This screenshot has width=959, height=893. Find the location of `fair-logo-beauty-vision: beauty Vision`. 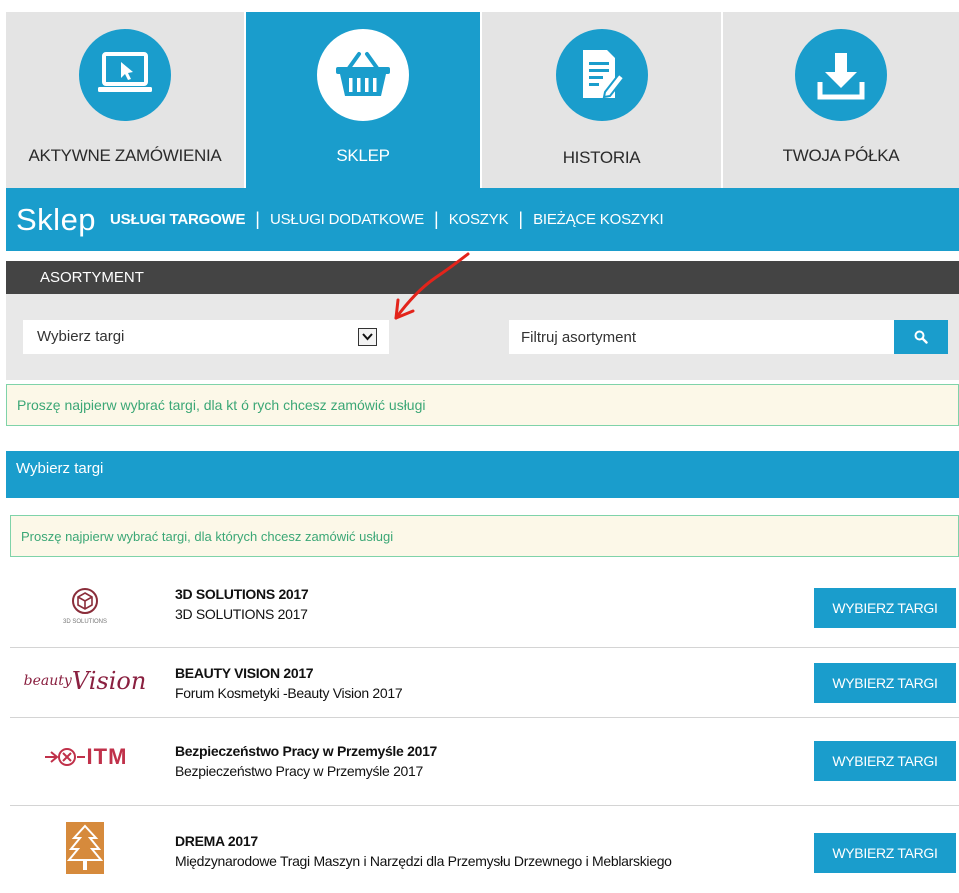

fair-logo-beauty-vision: beauty Vision is located at coordinates (85, 681).